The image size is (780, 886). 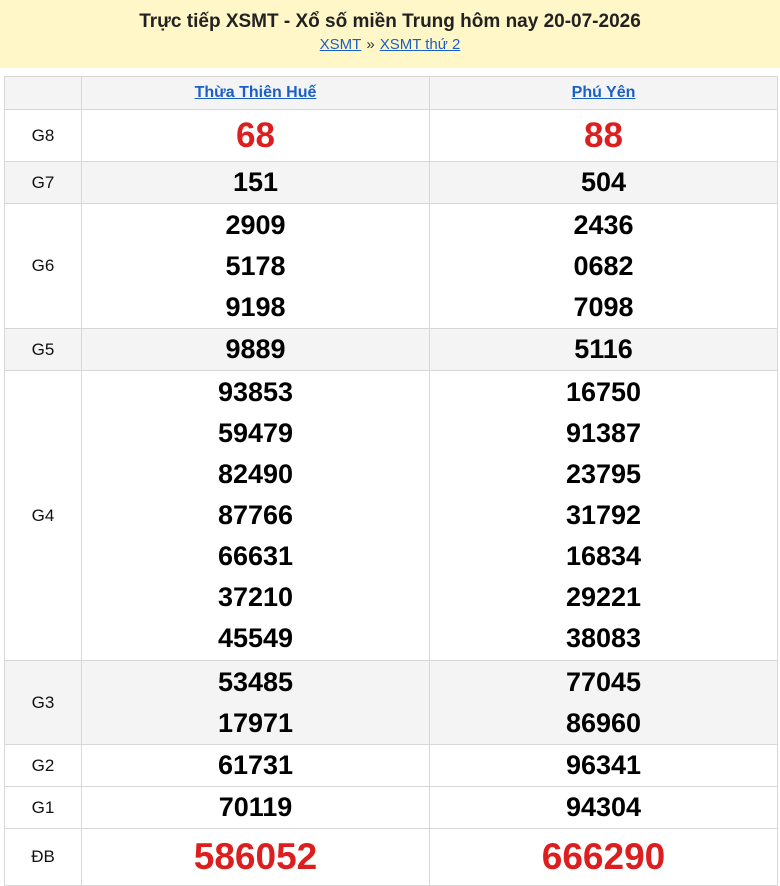 I want to click on prize-number: 2909, so click(x=255, y=224).